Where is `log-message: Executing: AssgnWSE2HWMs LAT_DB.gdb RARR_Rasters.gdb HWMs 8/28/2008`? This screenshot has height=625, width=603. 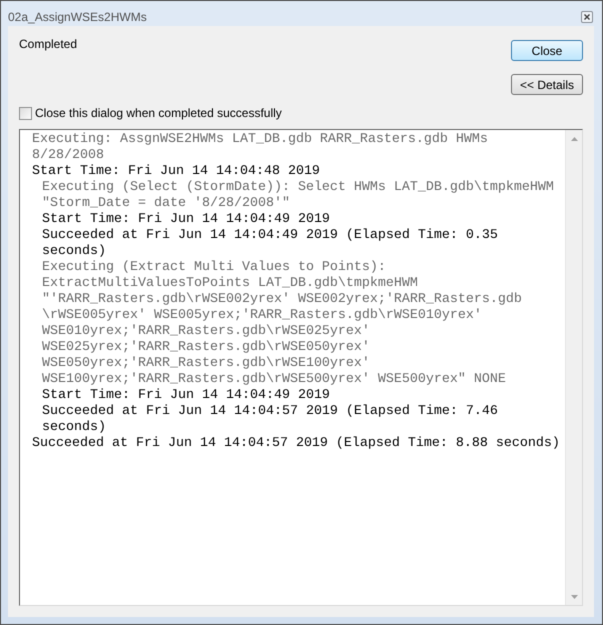
log-message: Executing: AssgnWSE2HWMs LAT_DB.gdb RARR_Rasters.gdb HWMs 8/28/2008 is located at coordinates (260, 148).